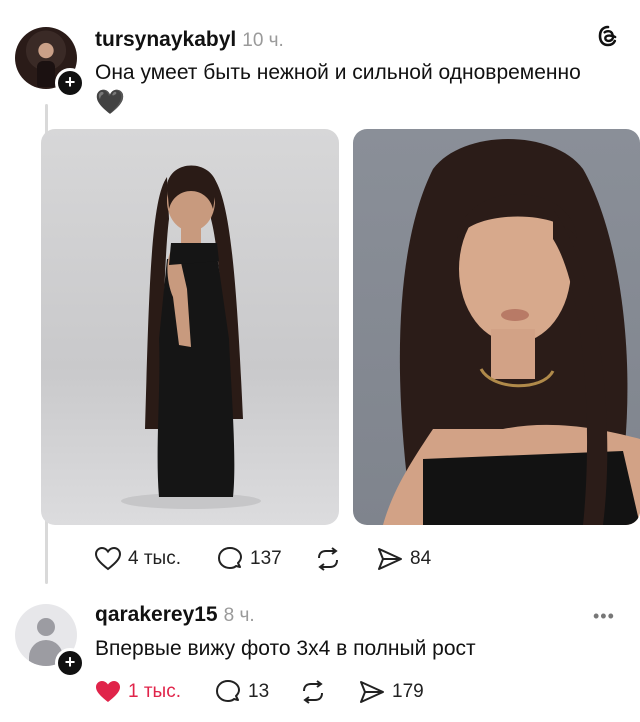  What do you see at coordinates (266, 558) in the screenshot?
I see `comment-count: 137` at bounding box center [266, 558].